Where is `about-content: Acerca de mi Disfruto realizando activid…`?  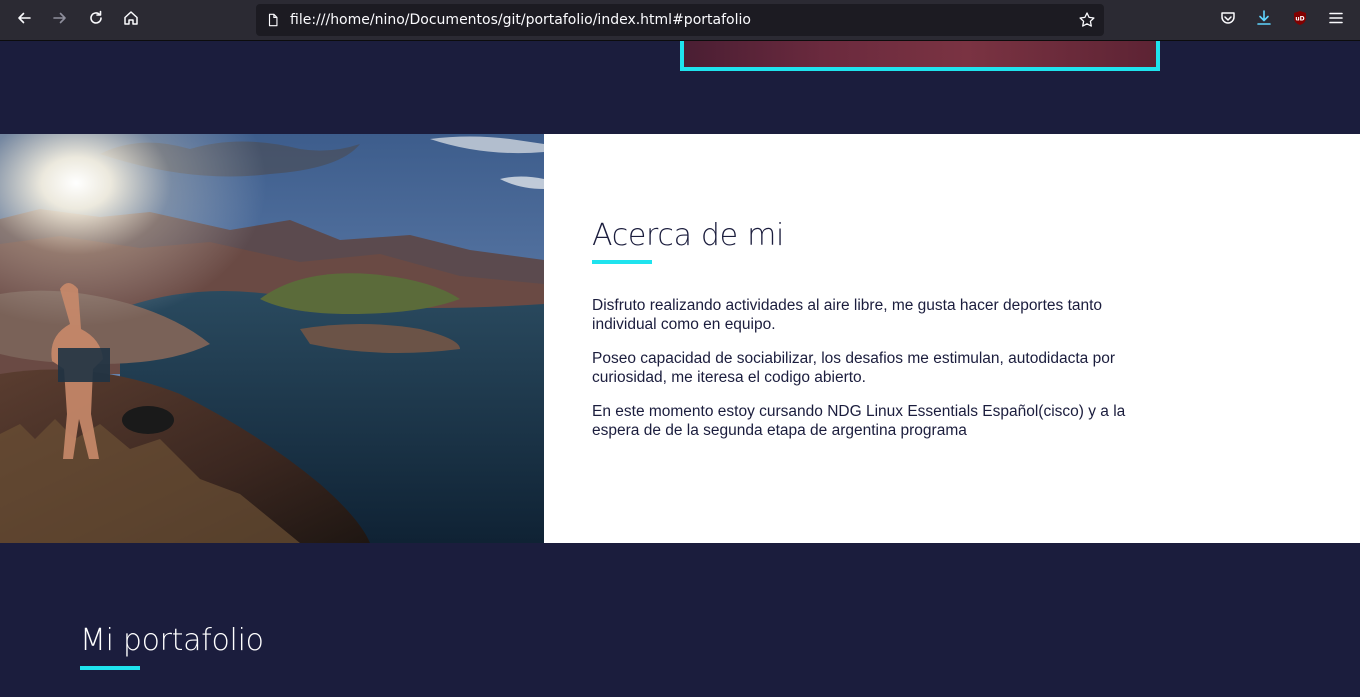
about-content: Acerca de mi Disfruto realizando activid… is located at coordinates (872, 335).